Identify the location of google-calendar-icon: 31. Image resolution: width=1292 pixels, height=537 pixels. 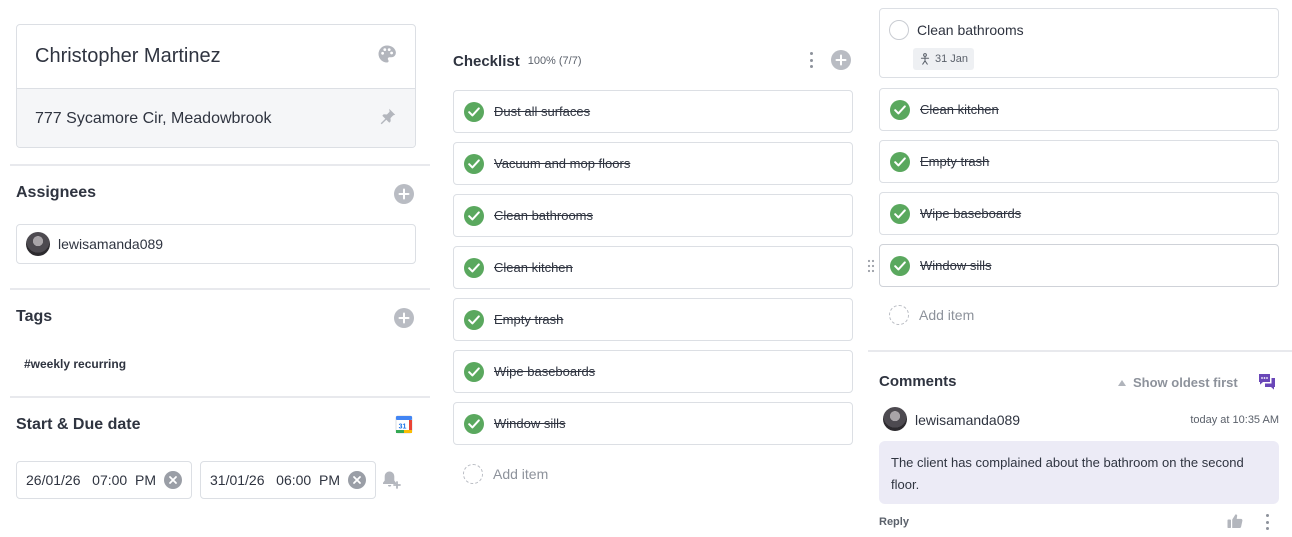
(404, 424).